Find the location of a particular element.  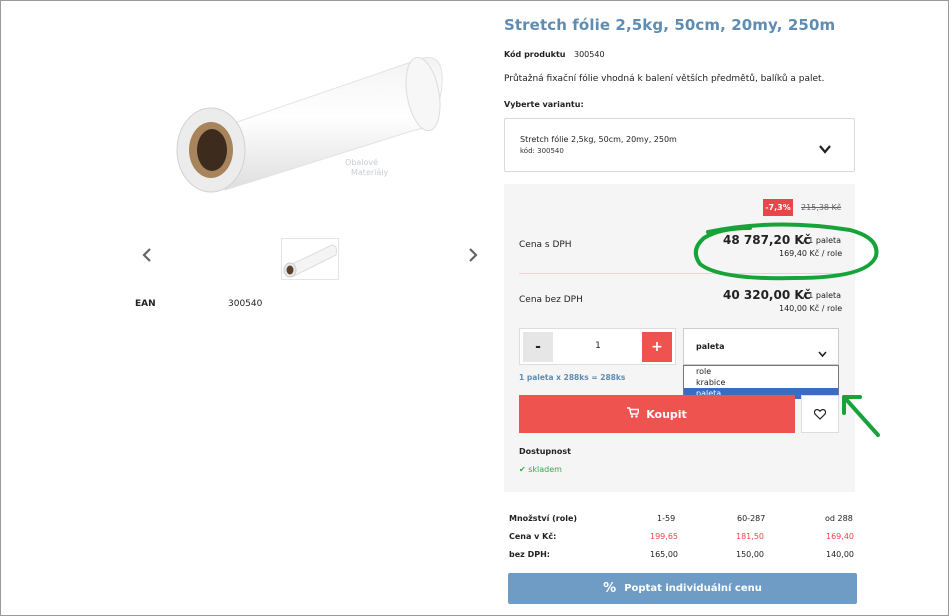

annotation-arrow is located at coordinates (861, 416).